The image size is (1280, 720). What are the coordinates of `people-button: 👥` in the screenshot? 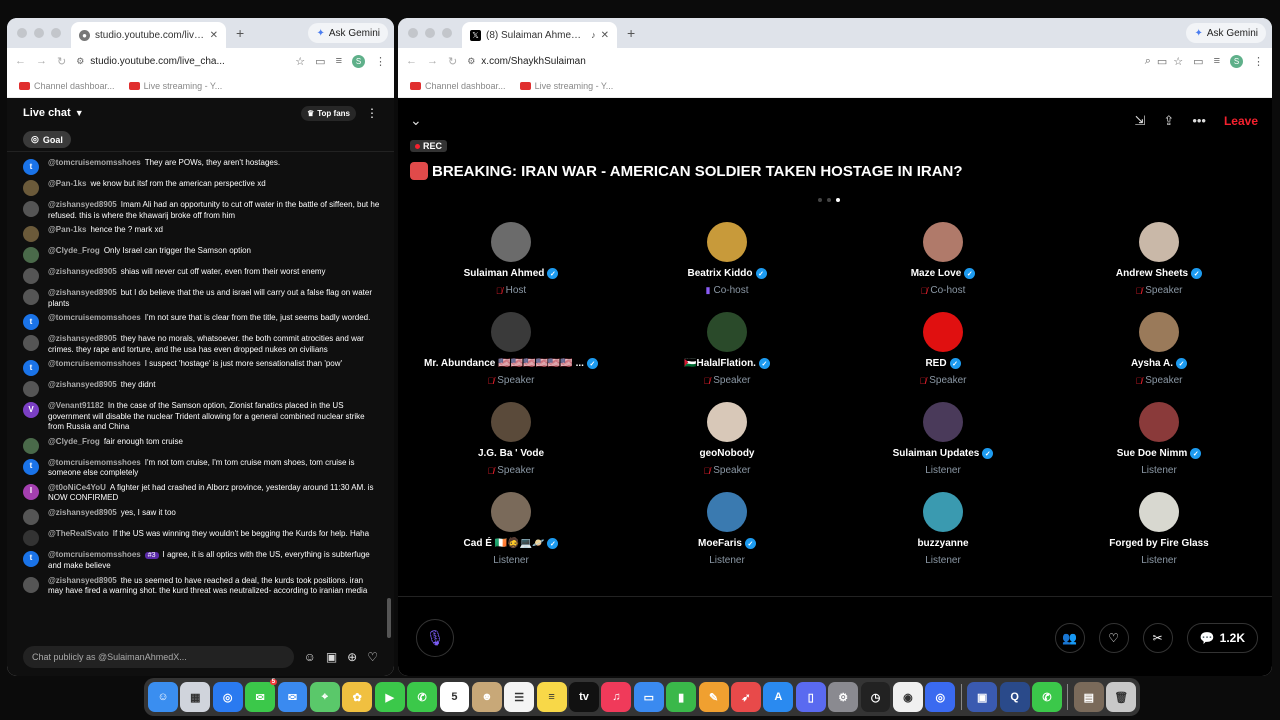 It's located at (1069, 638).